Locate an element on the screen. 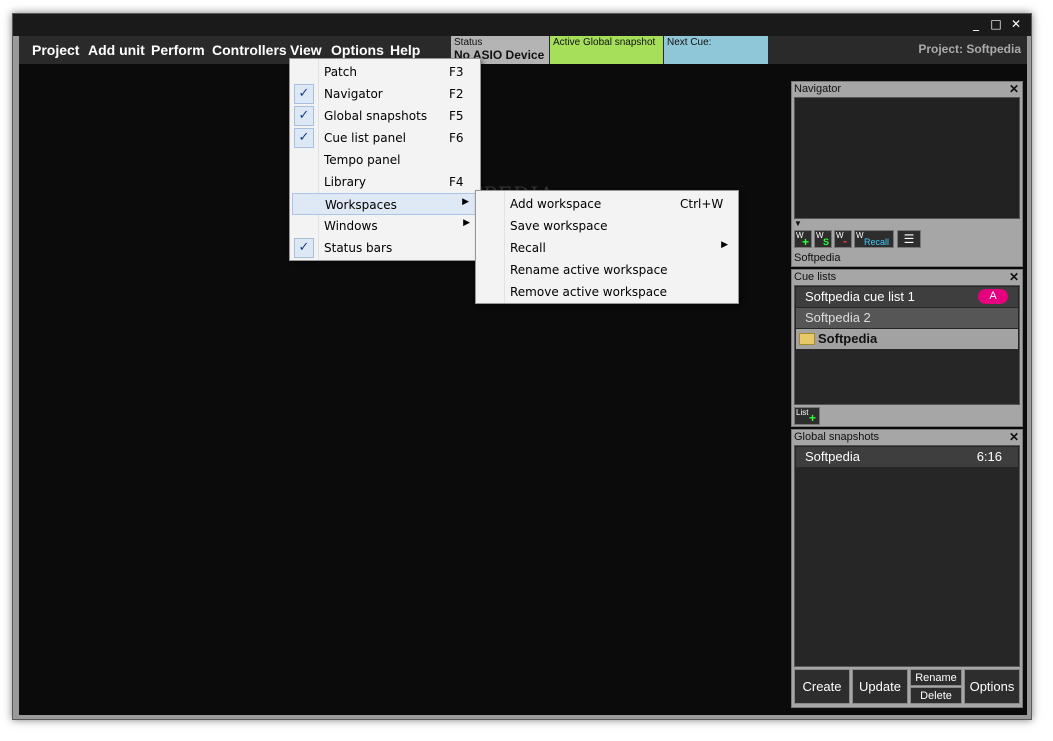  menu-options: Options is located at coordinates (357, 50).